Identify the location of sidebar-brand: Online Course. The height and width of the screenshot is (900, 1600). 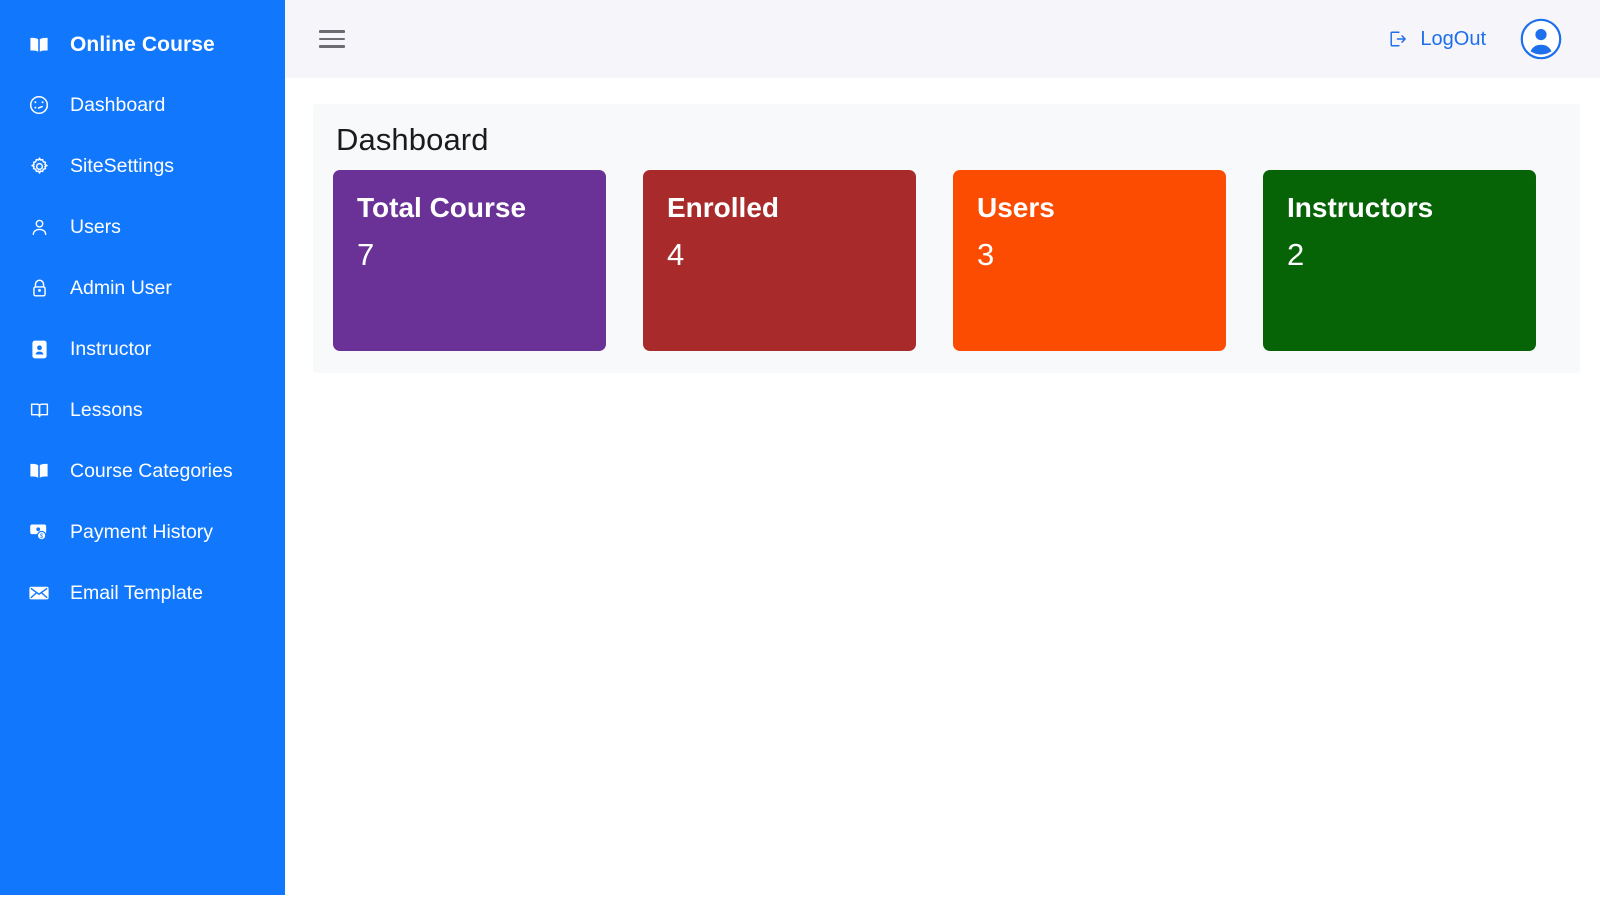
(142, 45).